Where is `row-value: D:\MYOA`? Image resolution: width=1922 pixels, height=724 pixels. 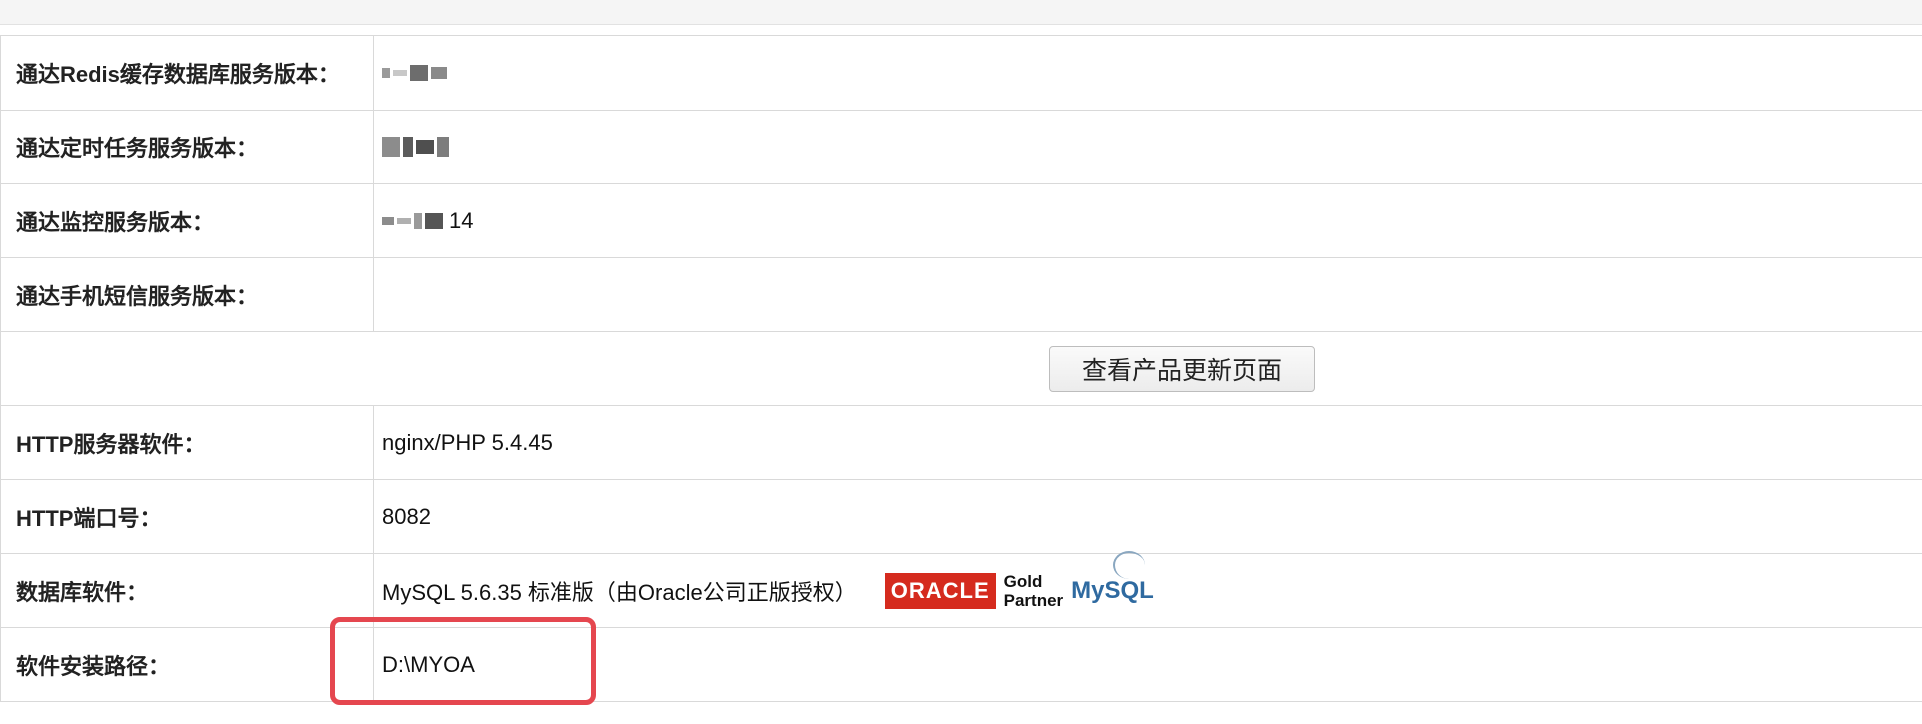
row-value: D:\MYOA is located at coordinates (428, 664).